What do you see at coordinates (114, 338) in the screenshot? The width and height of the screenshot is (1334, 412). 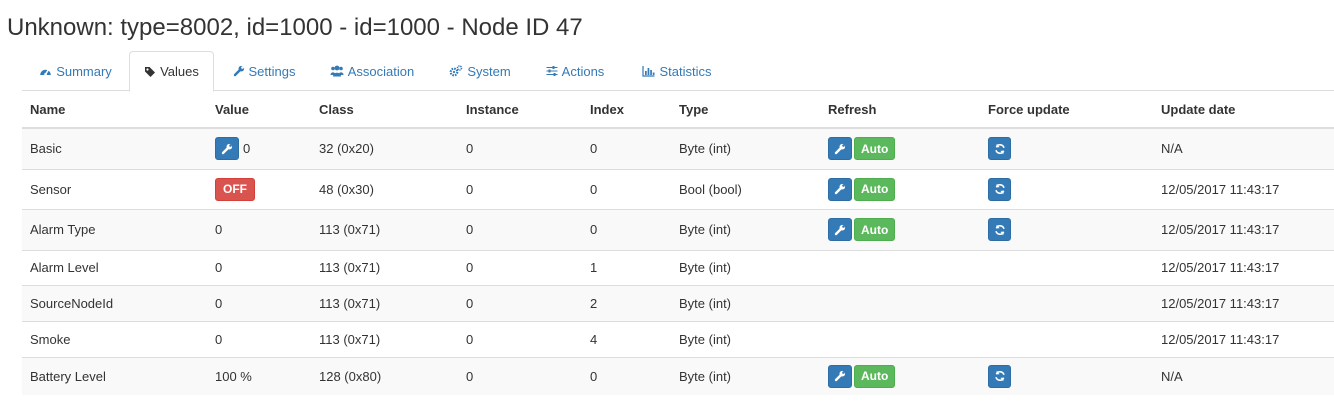 I see `cell-name: Smoke` at bounding box center [114, 338].